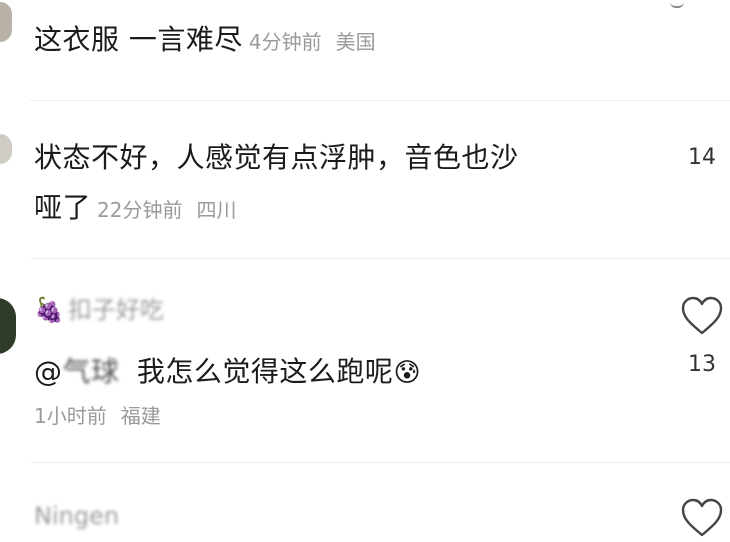 The image size is (730, 542). Describe the element at coordinates (63, 207) in the screenshot. I see `comment-text-line2: 哑了` at that location.